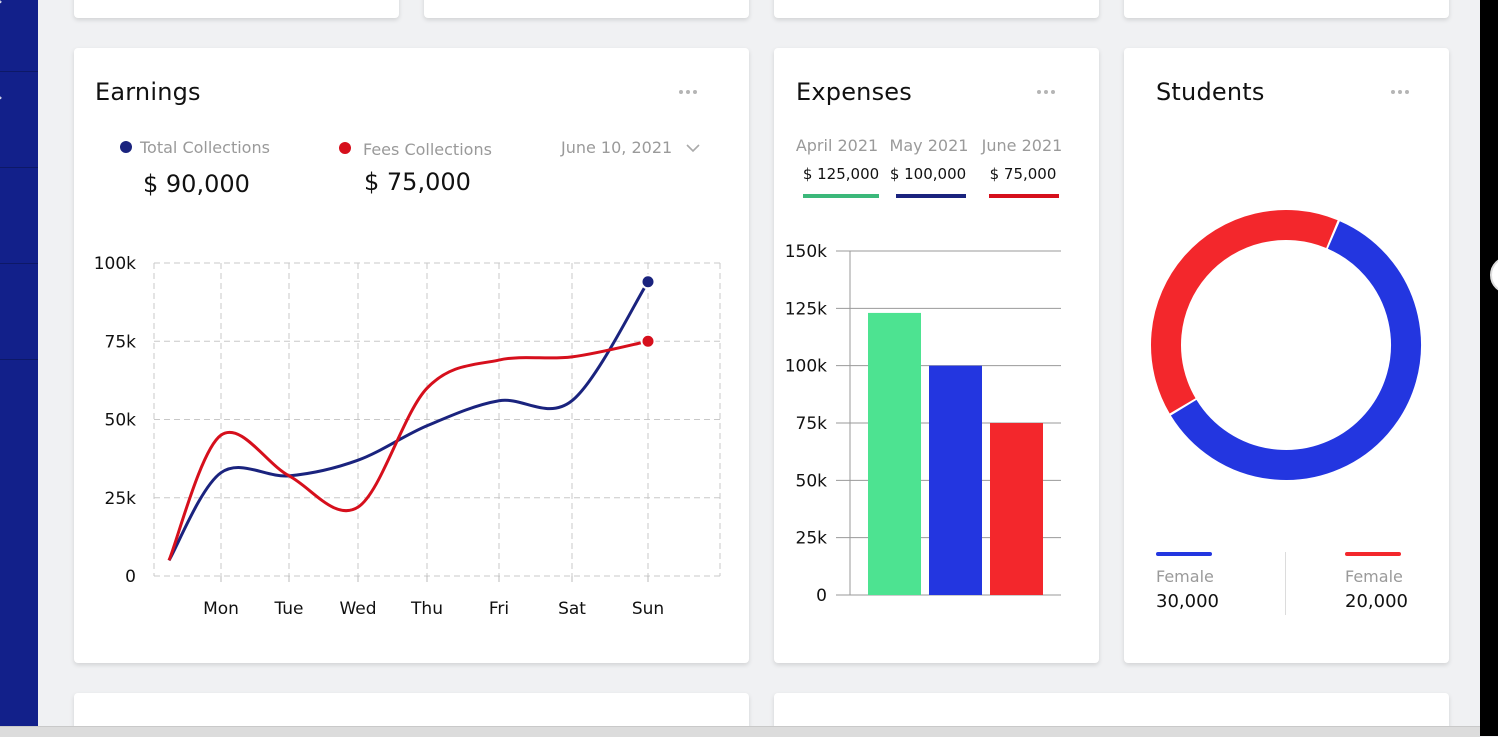 The width and height of the screenshot is (1498, 737). Describe the element at coordinates (806, 252) in the screenshot. I see `y-tick-label: 150k` at that location.